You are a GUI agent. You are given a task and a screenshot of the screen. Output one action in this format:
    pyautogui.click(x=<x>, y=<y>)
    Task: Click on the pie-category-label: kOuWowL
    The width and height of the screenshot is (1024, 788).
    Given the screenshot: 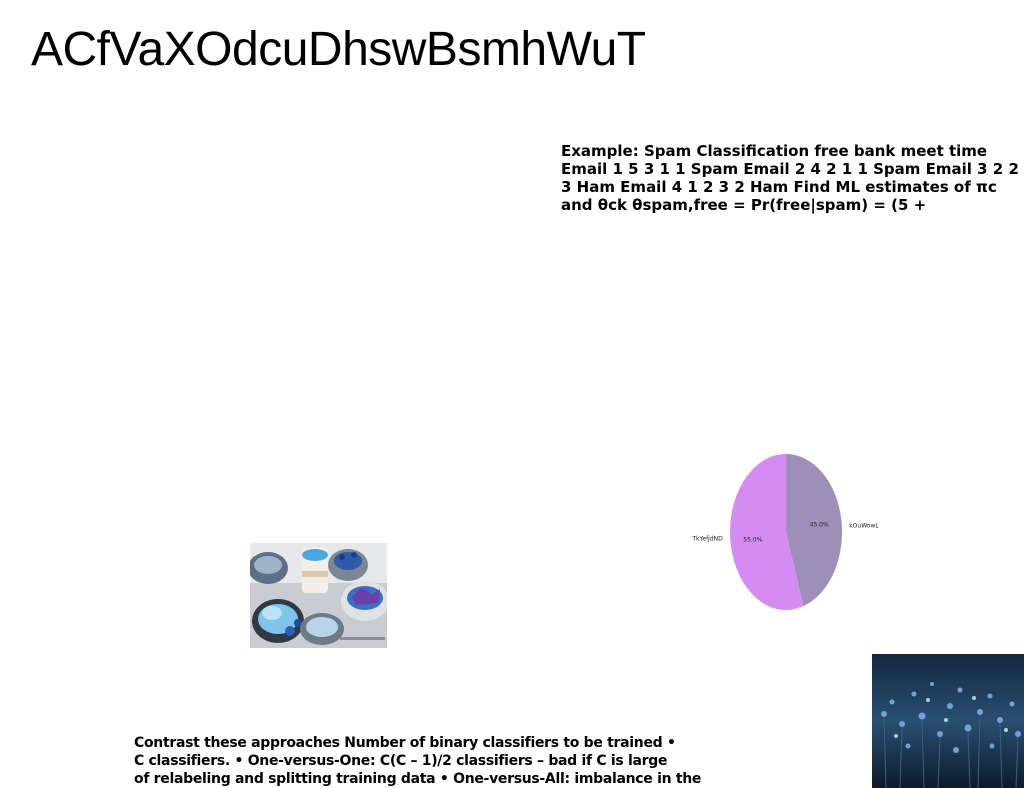 What is the action you would take?
    pyautogui.click(x=864, y=525)
    